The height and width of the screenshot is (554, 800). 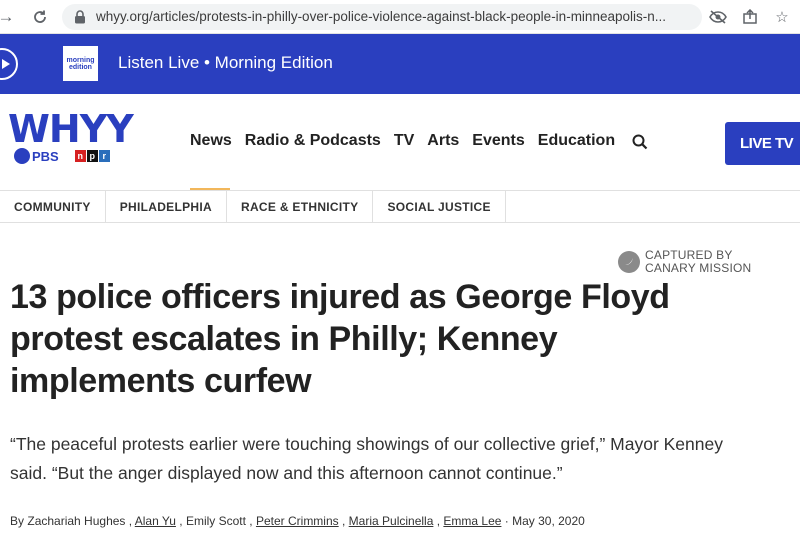 What do you see at coordinates (782, 17) in the screenshot?
I see `star-icon: ☆` at bounding box center [782, 17].